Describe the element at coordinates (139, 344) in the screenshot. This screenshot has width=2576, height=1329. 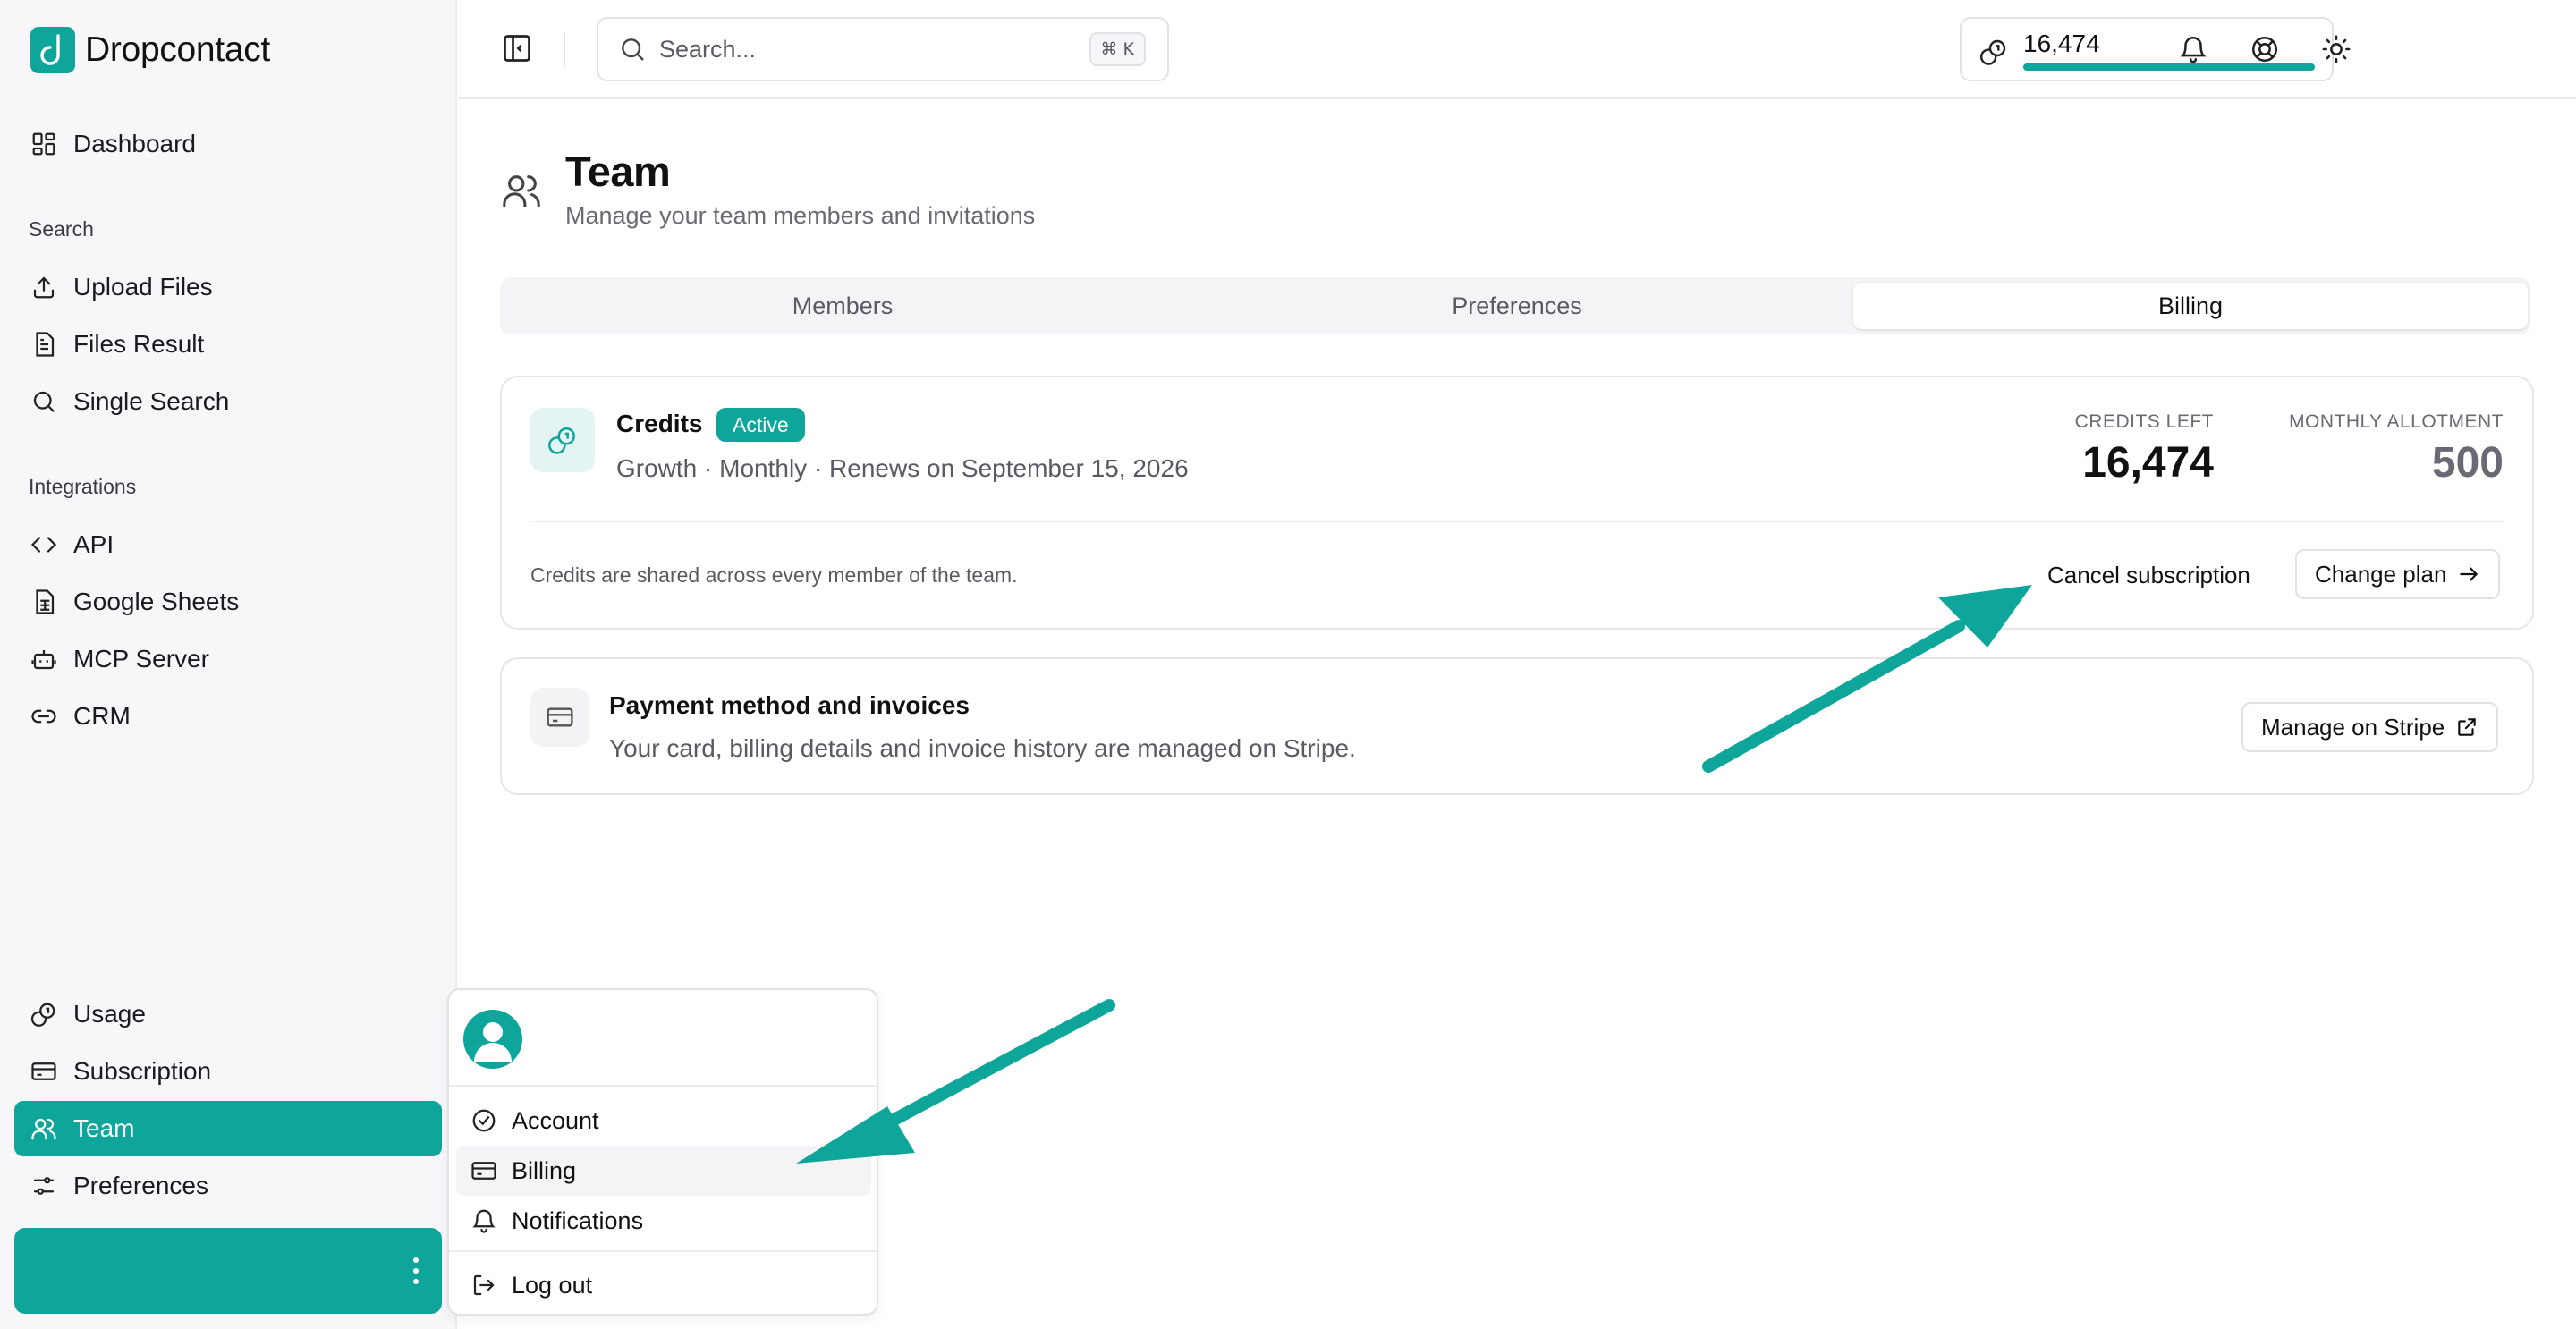
I see `sidebar-item-label: Files Result` at that location.